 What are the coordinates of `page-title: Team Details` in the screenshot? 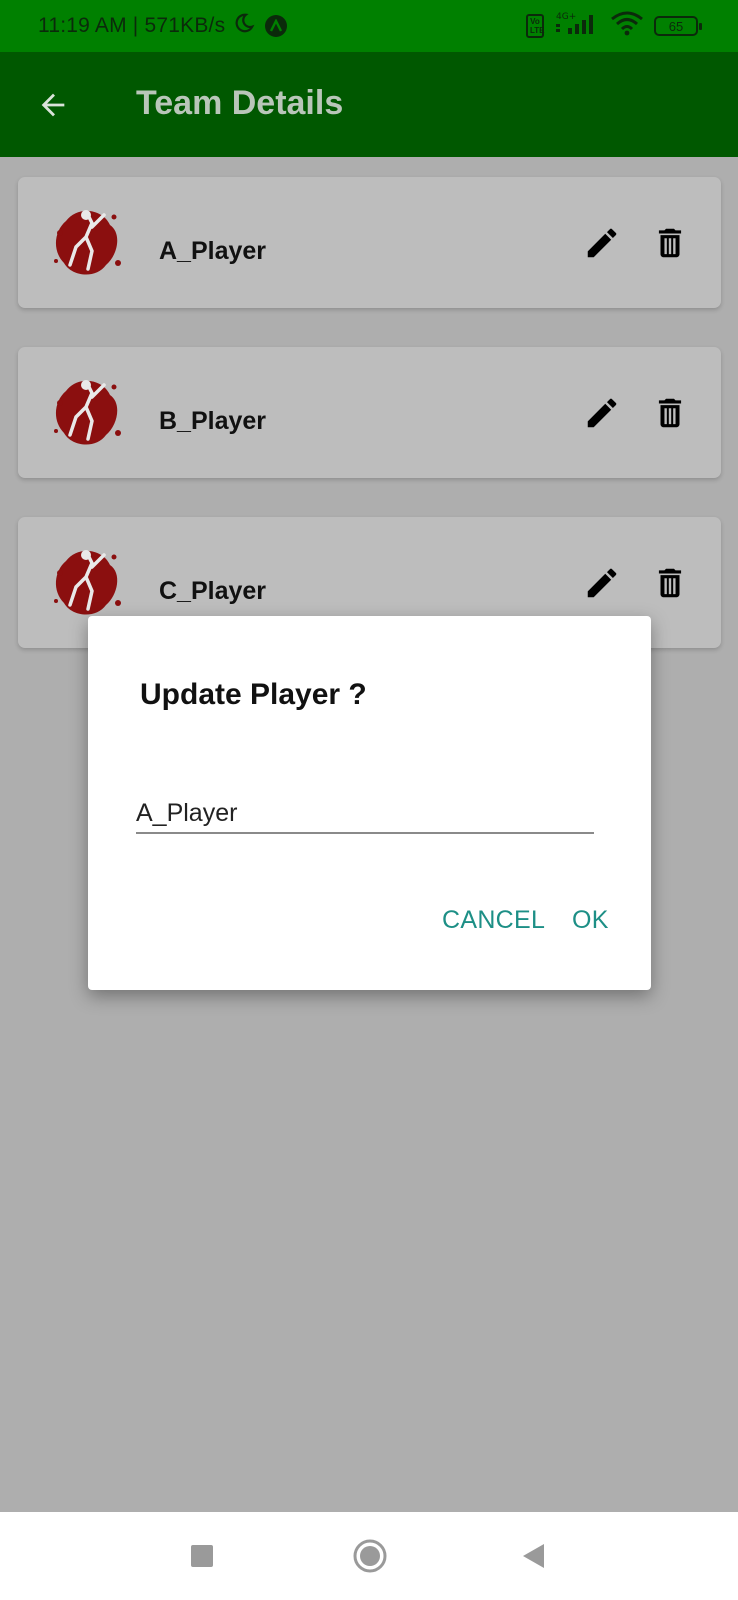 It's located at (240, 103).